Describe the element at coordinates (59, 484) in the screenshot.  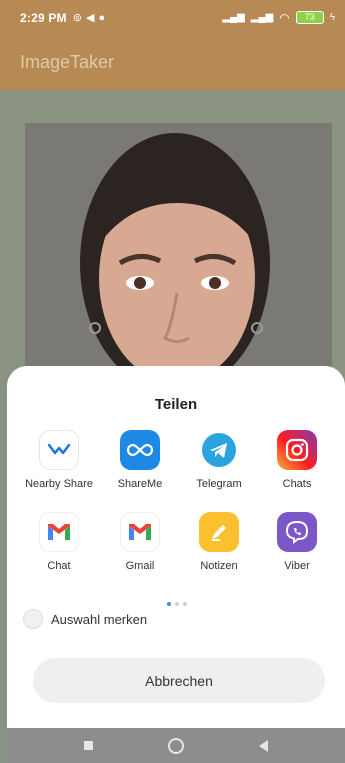
I see `share-app-label: Nearby Share` at that location.